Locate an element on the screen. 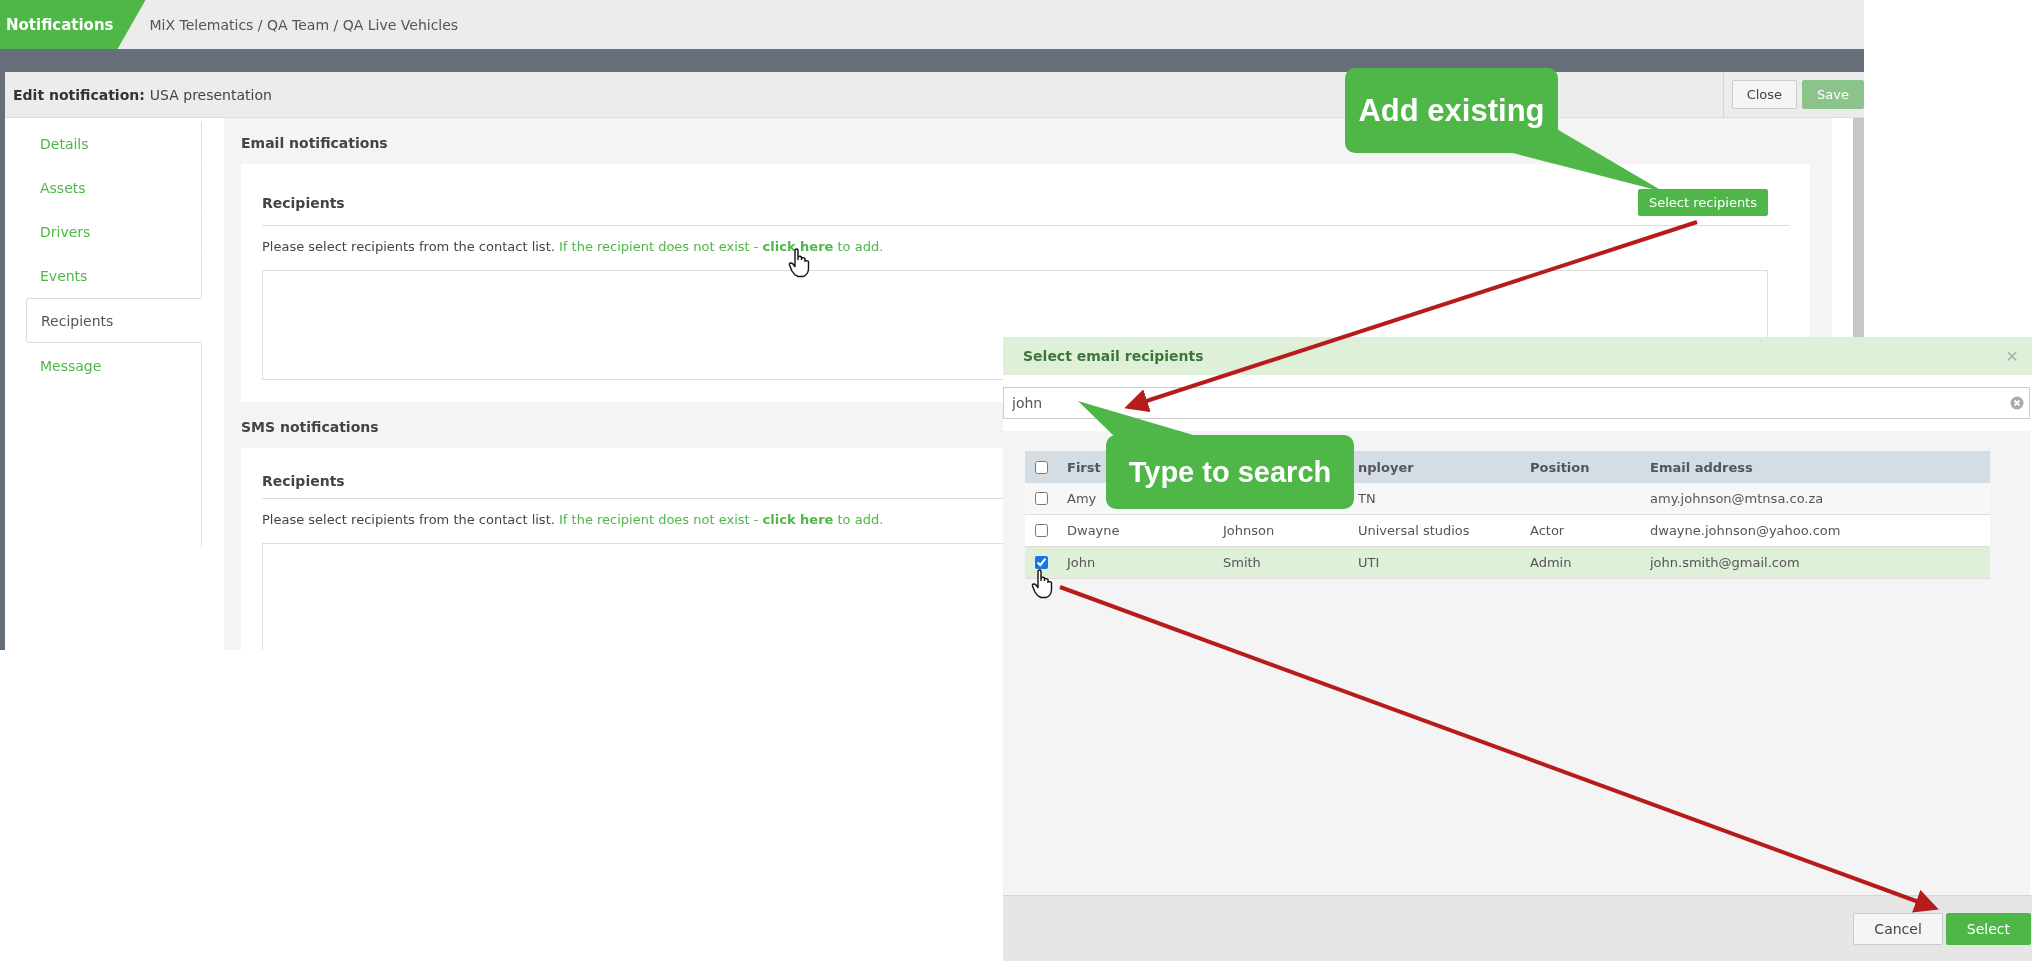  sidebar-tab: Details is located at coordinates (114, 143).